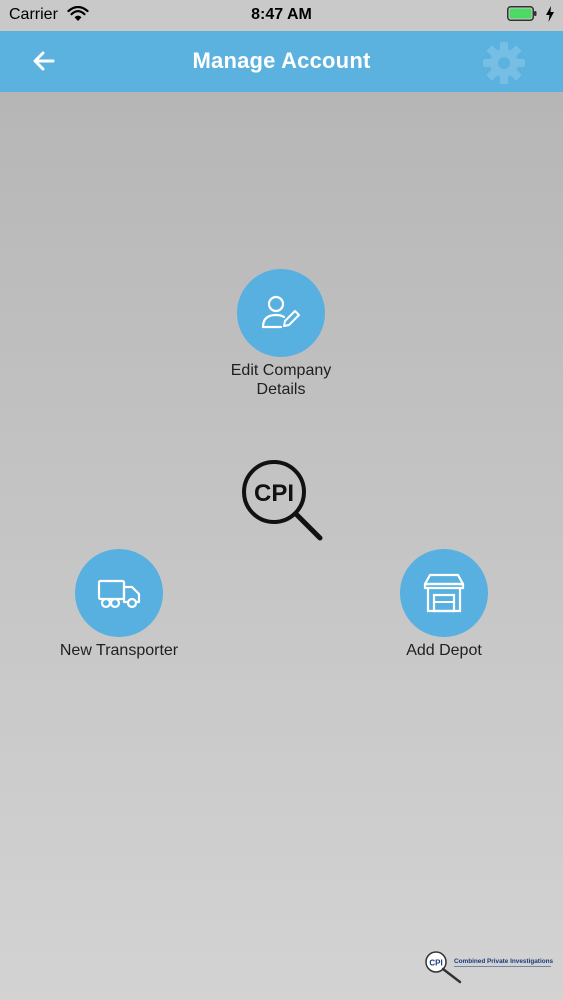  I want to click on cpi-magnifier-logo: CPI, so click(282, 500).